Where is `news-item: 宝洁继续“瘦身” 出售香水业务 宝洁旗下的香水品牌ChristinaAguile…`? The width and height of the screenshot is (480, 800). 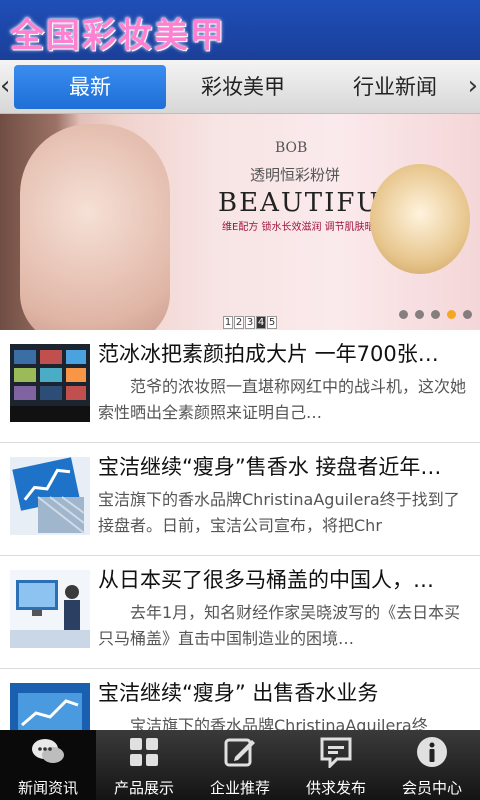
news-item: 宝洁继续“瘦身” 出售香水业务 宝洁旗下的香水品牌ChristinaAguile… is located at coordinates (240, 699).